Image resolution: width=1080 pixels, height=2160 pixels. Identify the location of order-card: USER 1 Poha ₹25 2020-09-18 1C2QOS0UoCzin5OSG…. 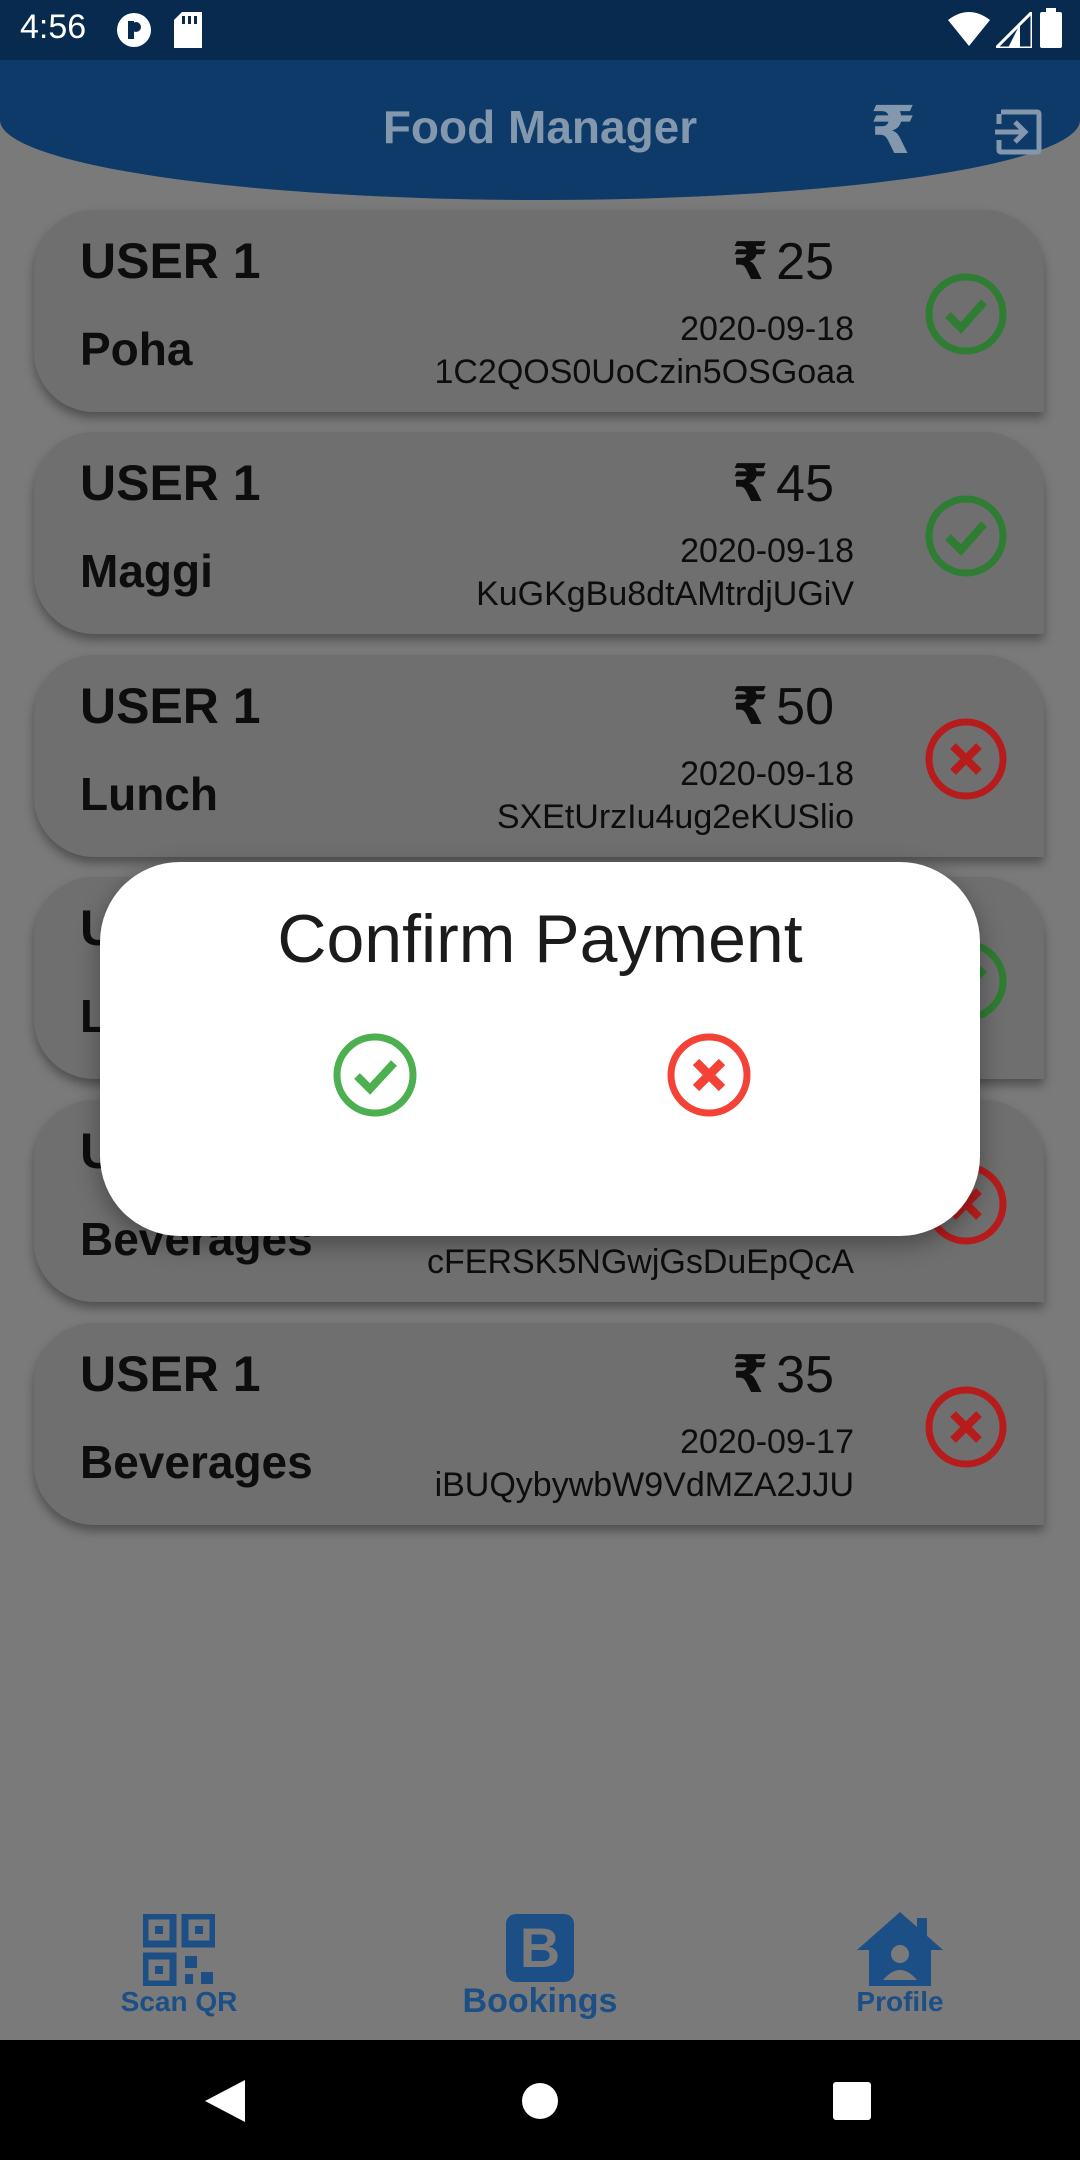
(539, 311).